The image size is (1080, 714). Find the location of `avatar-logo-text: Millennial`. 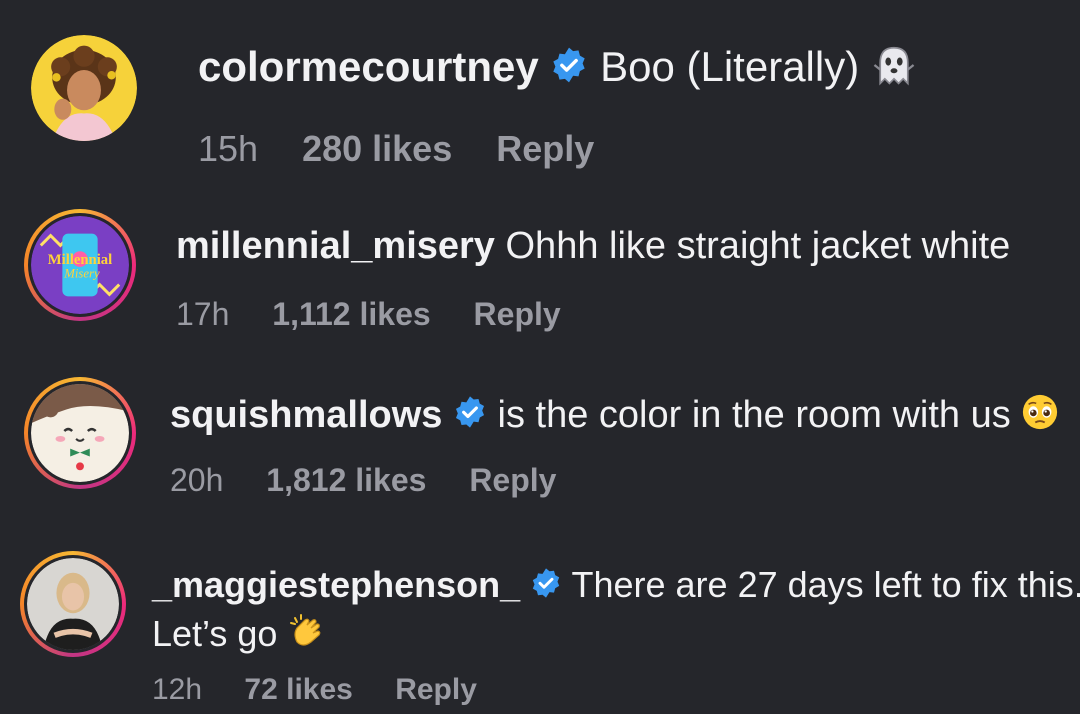

avatar-logo-text: Millennial is located at coordinates (80, 260).